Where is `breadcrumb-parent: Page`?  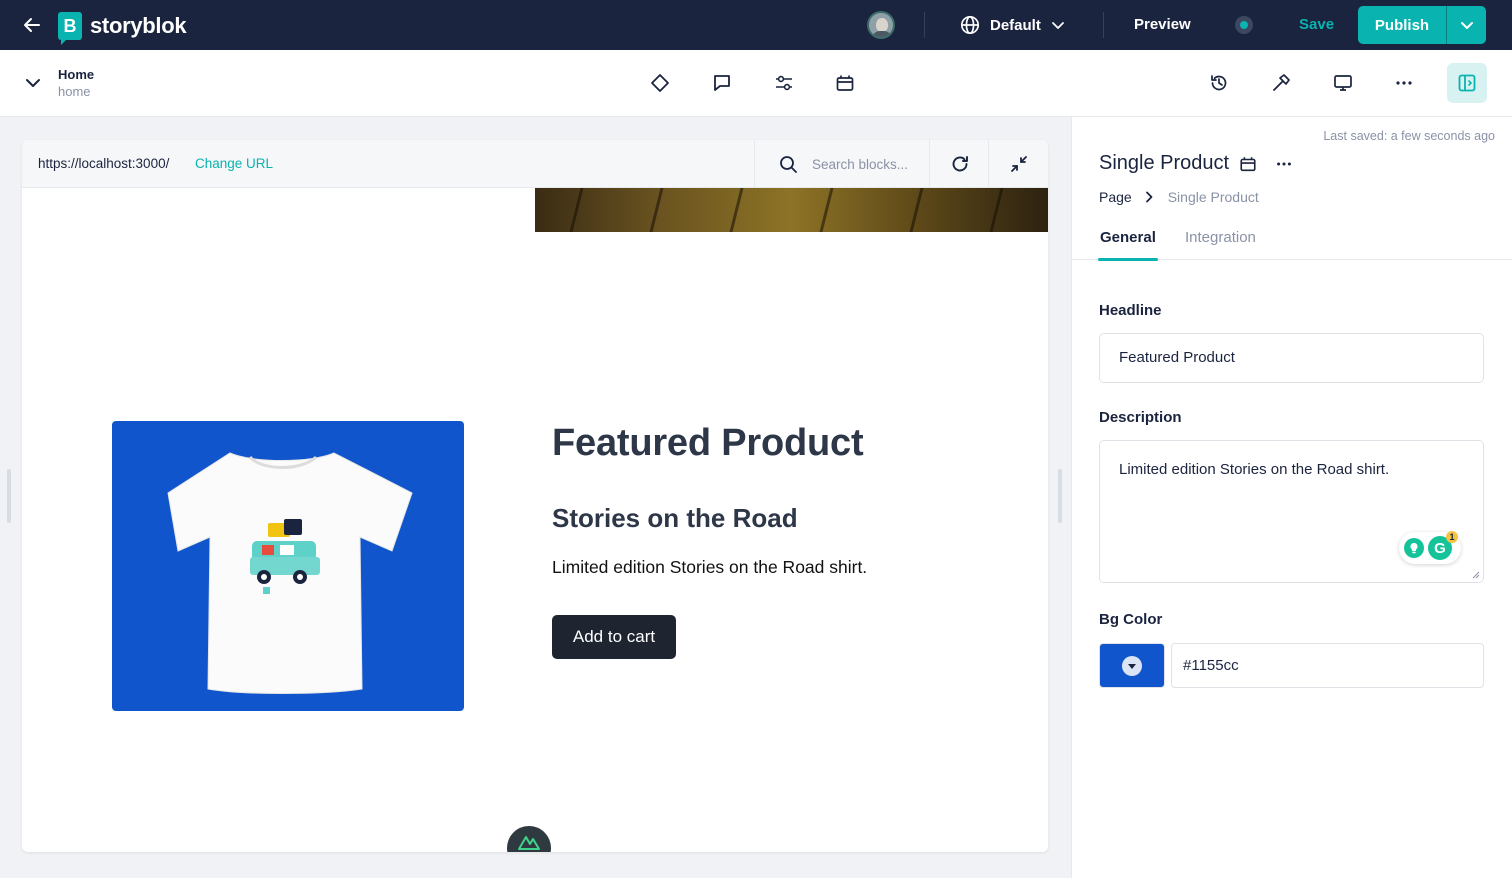
breadcrumb-parent: Page is located at coordinates (1115, 197).